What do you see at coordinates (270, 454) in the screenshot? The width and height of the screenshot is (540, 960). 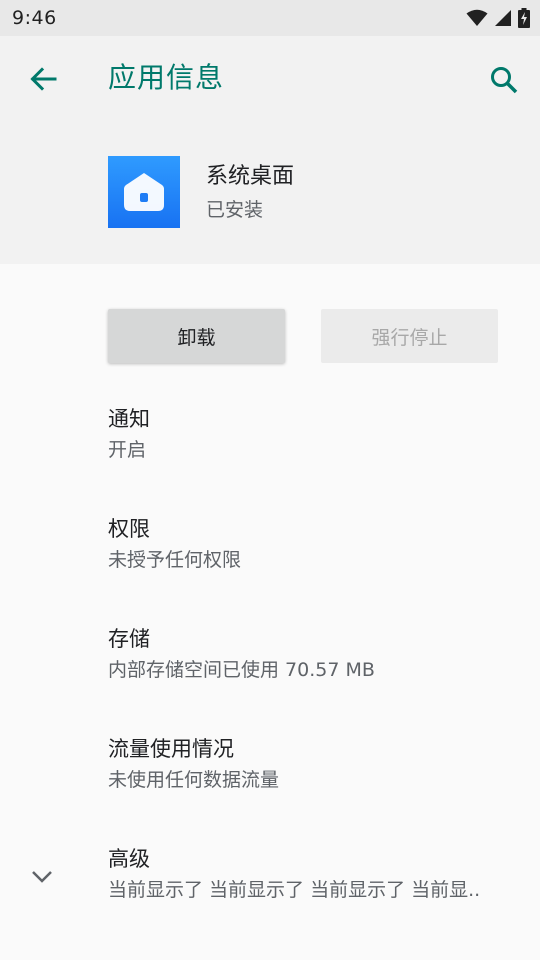 I see `settings-item-notifications: 通知 开启` at bounding box center [270, 454].